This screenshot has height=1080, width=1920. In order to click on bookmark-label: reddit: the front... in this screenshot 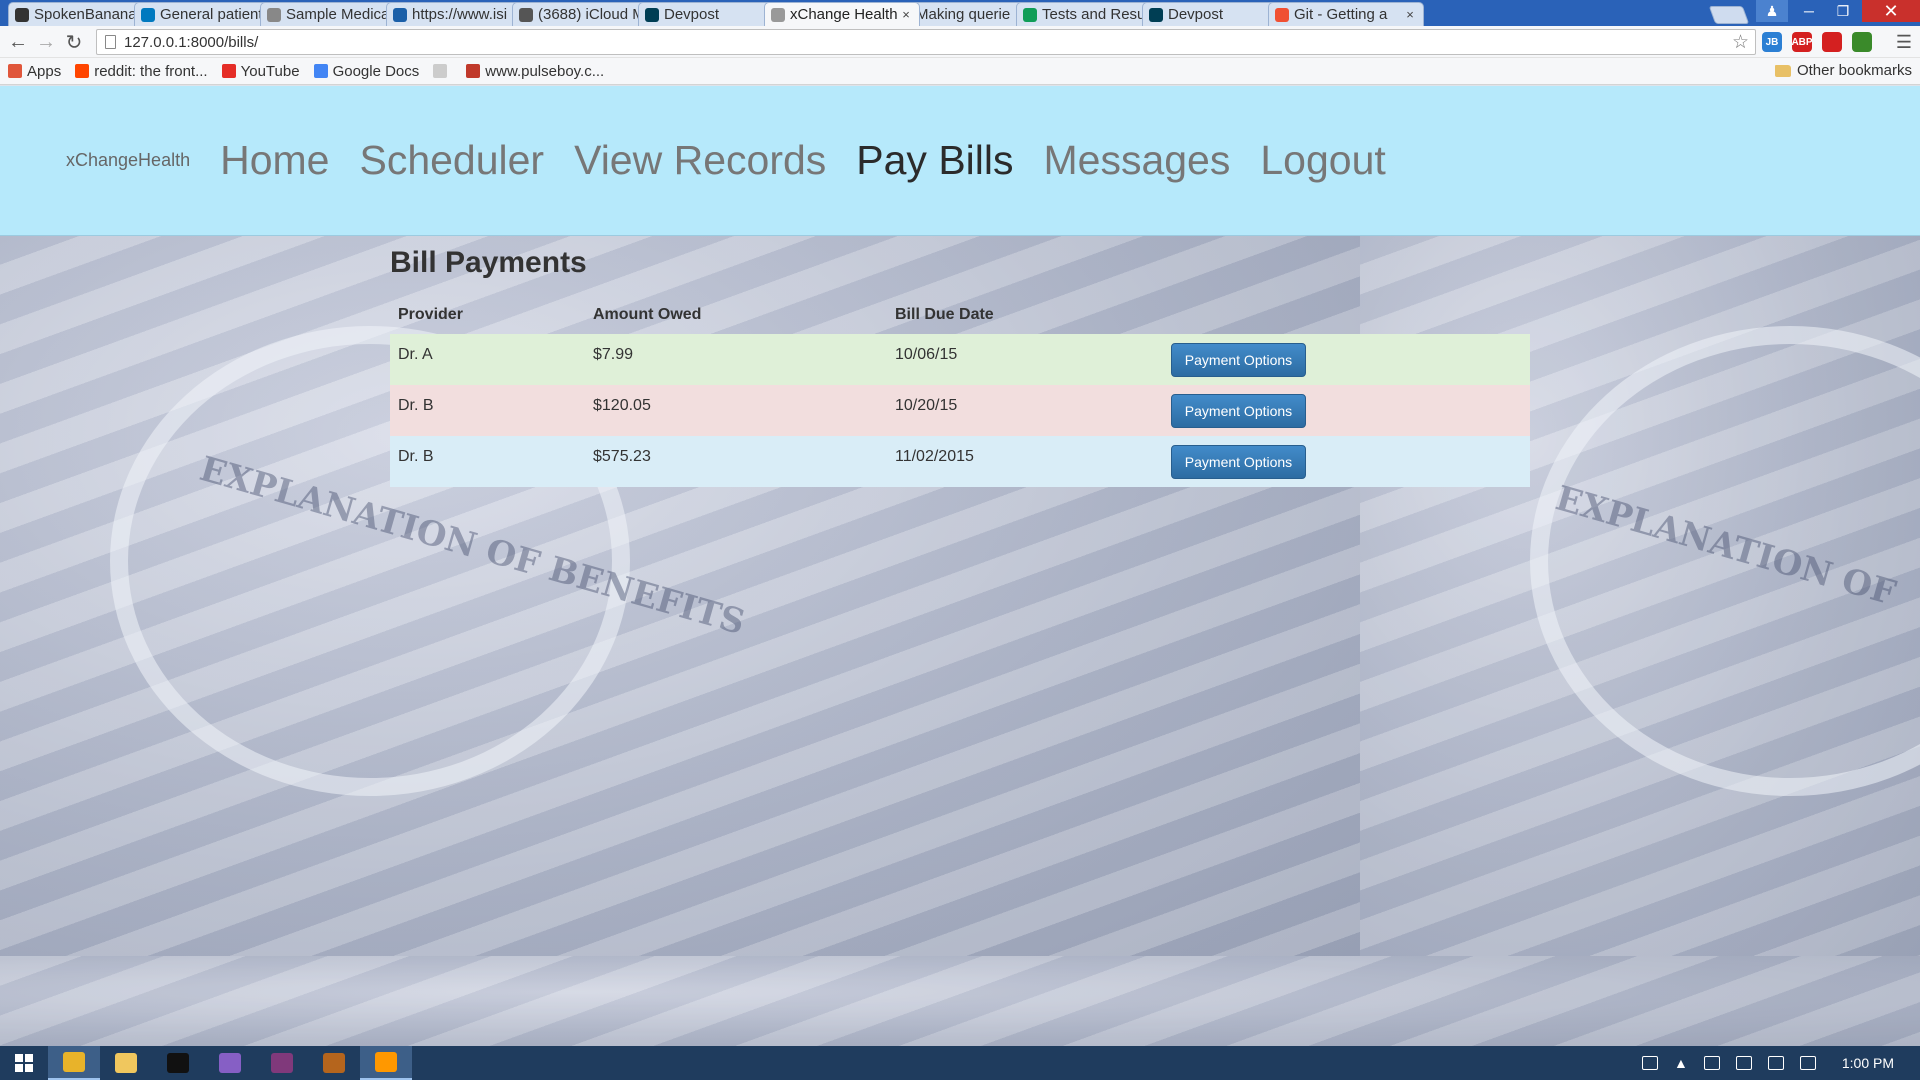, I will do `click(151, 71)`.